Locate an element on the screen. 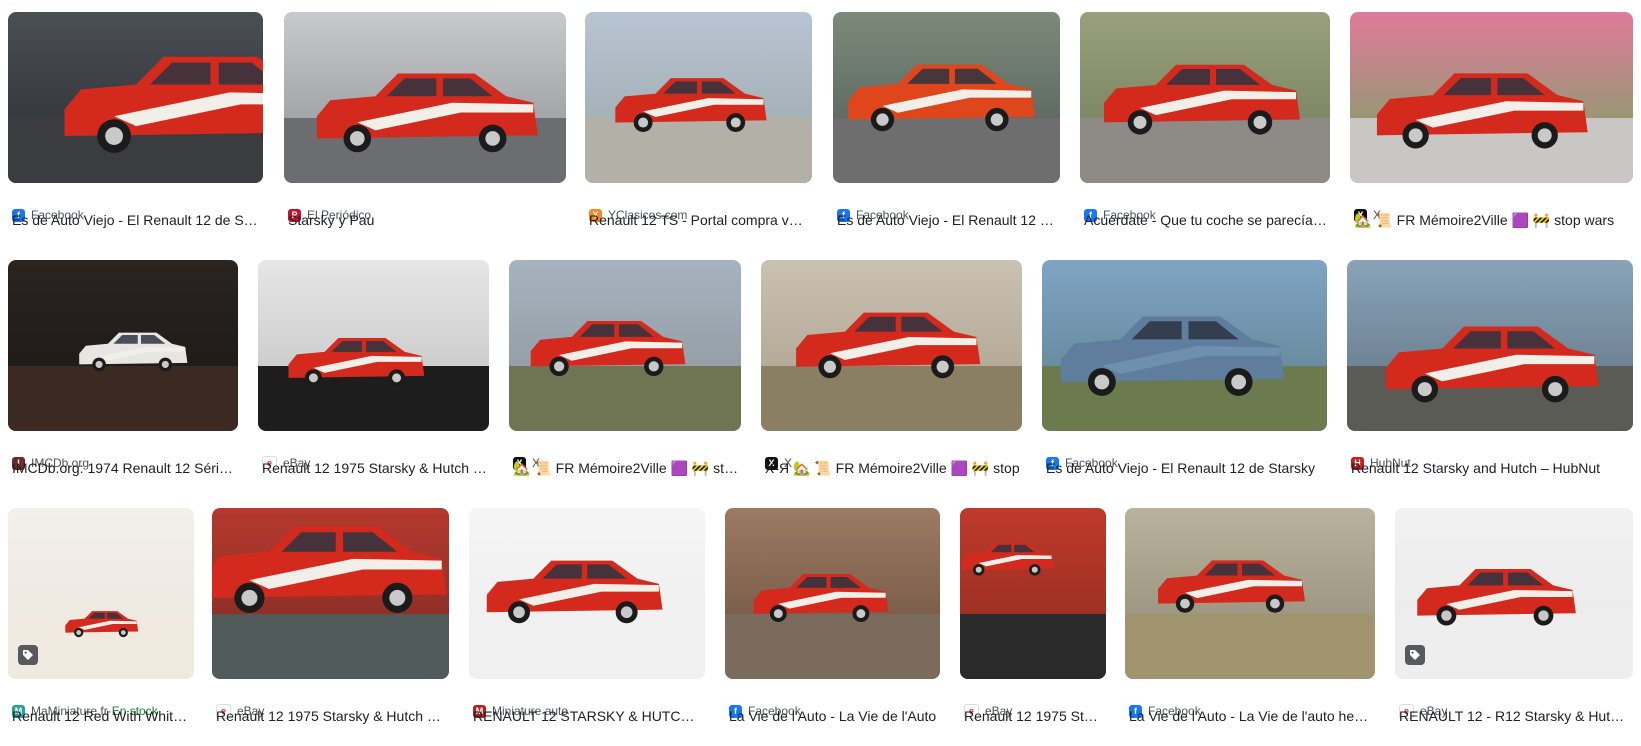 Image resolution: width=1641 pixels, height=746 pixels. image-result-card: e eBay Renault 12 1975 Starsky is located at coordinates (1033, 373).